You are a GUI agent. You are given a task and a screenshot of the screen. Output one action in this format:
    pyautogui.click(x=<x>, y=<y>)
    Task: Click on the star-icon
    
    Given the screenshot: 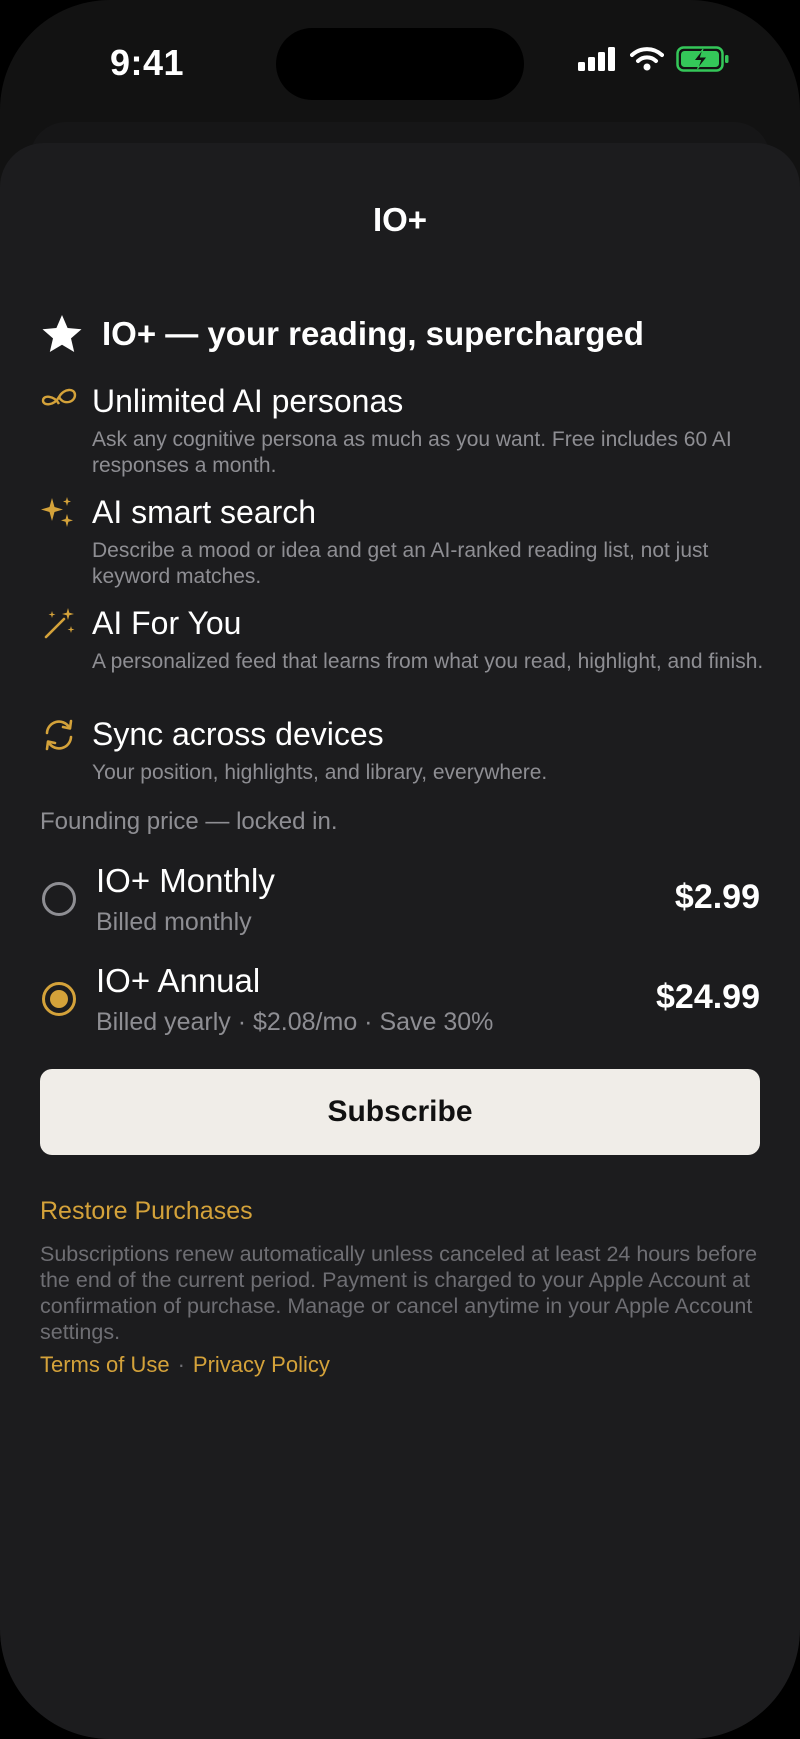 What is the action you would take?
    pyautogui.click(x=62, y=333)
    